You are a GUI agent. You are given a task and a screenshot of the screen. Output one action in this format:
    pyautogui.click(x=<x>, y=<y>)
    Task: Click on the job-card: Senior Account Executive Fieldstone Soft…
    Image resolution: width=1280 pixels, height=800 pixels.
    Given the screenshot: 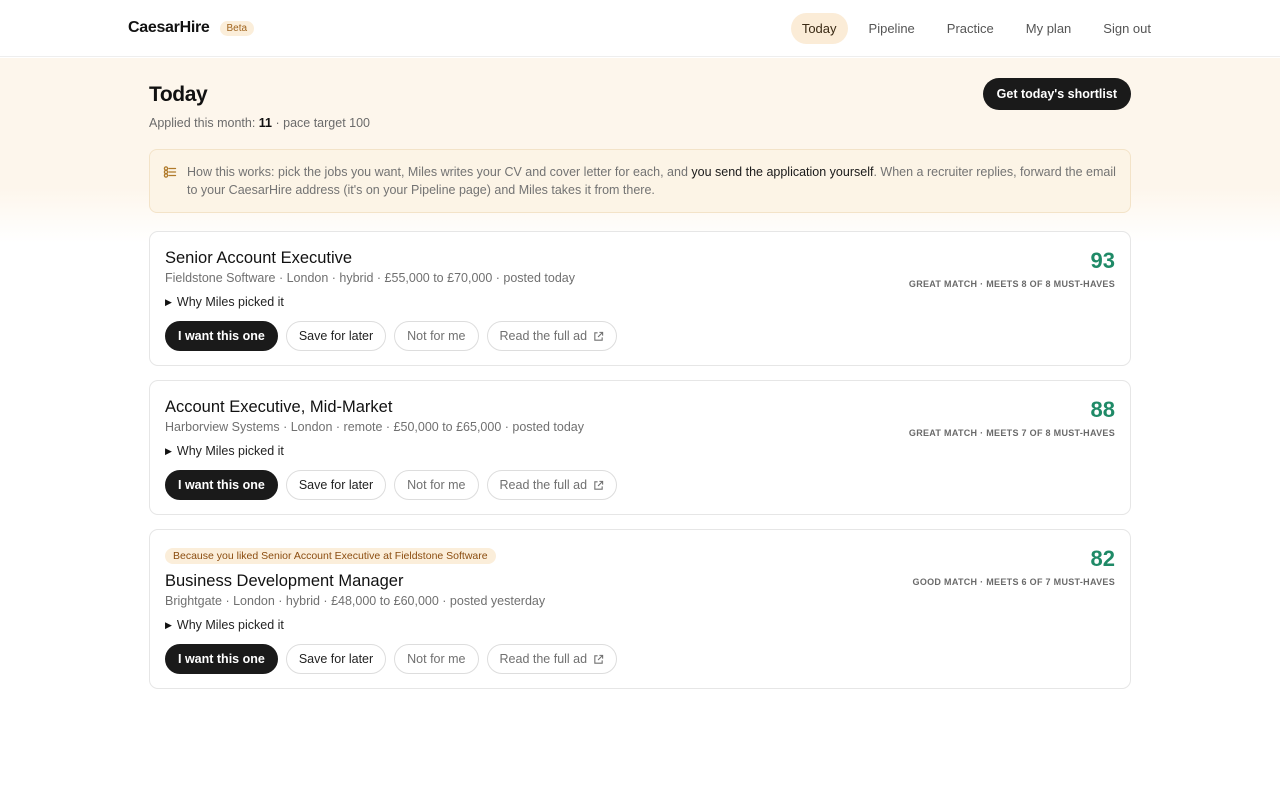 What is the action you would take?
    pyautogui.click(x=640, y=298)
    